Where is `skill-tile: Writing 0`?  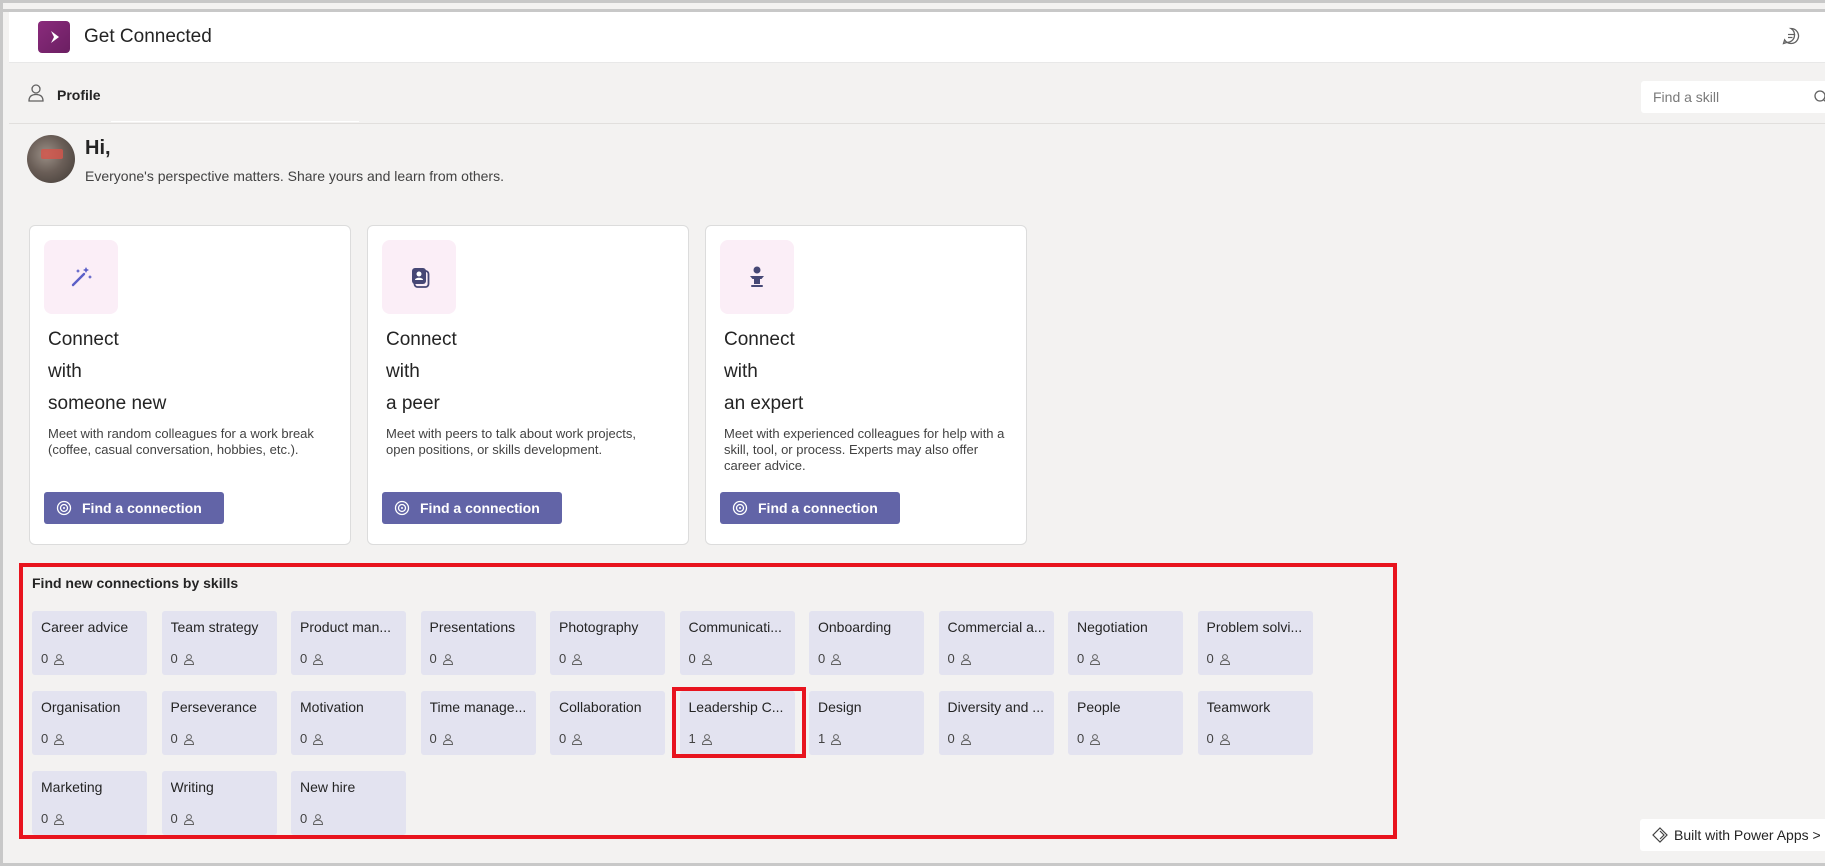 skill-tile: Writing 0 is located at coordinates (219, 803).